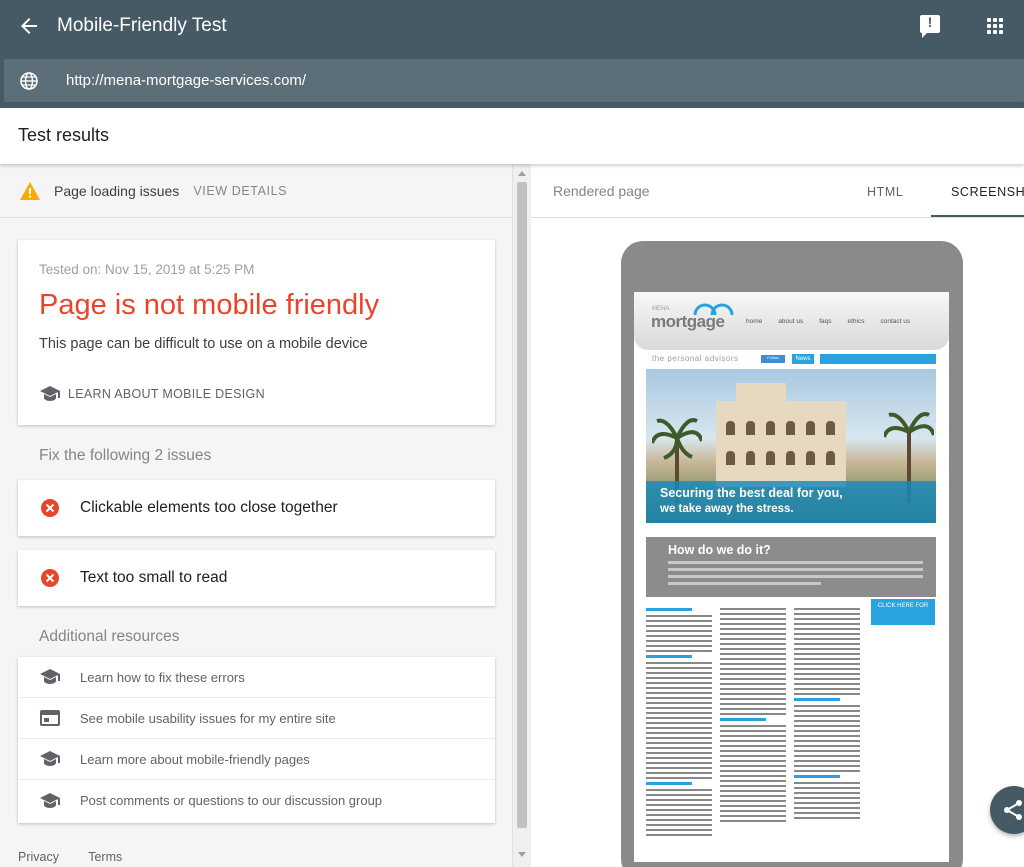 This screenshot has width=1024, height=867. What do you see at coordinates (240, 191) in the screenshot?
I see `view-details-link: VIEW DETAILS` at bounding box center [240, 191].